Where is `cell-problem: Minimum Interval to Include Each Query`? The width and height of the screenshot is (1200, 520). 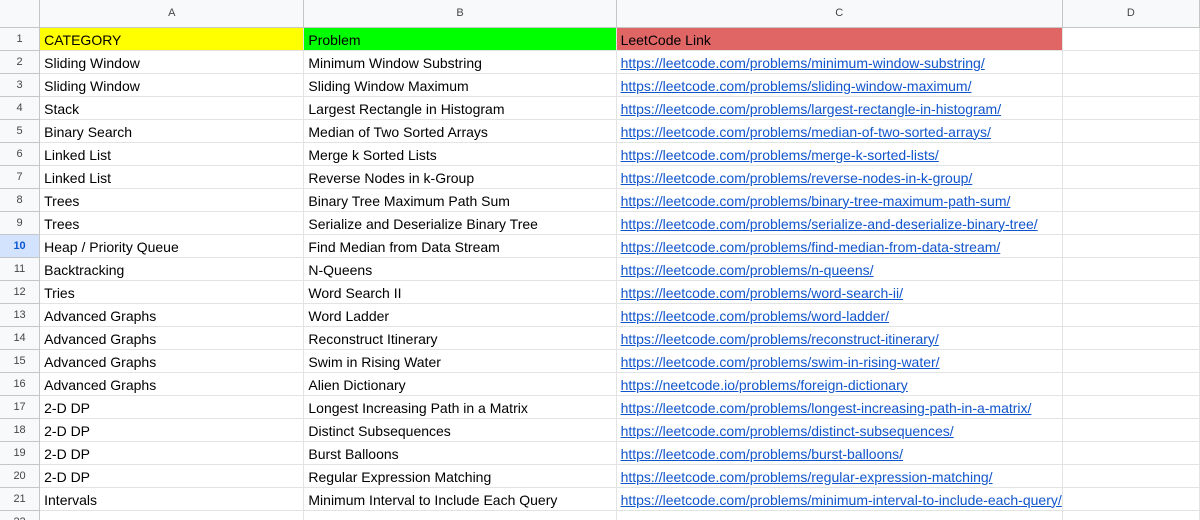 cell-problem: Minimum Interval to Include Each Query is located at coordinates (460, 499).